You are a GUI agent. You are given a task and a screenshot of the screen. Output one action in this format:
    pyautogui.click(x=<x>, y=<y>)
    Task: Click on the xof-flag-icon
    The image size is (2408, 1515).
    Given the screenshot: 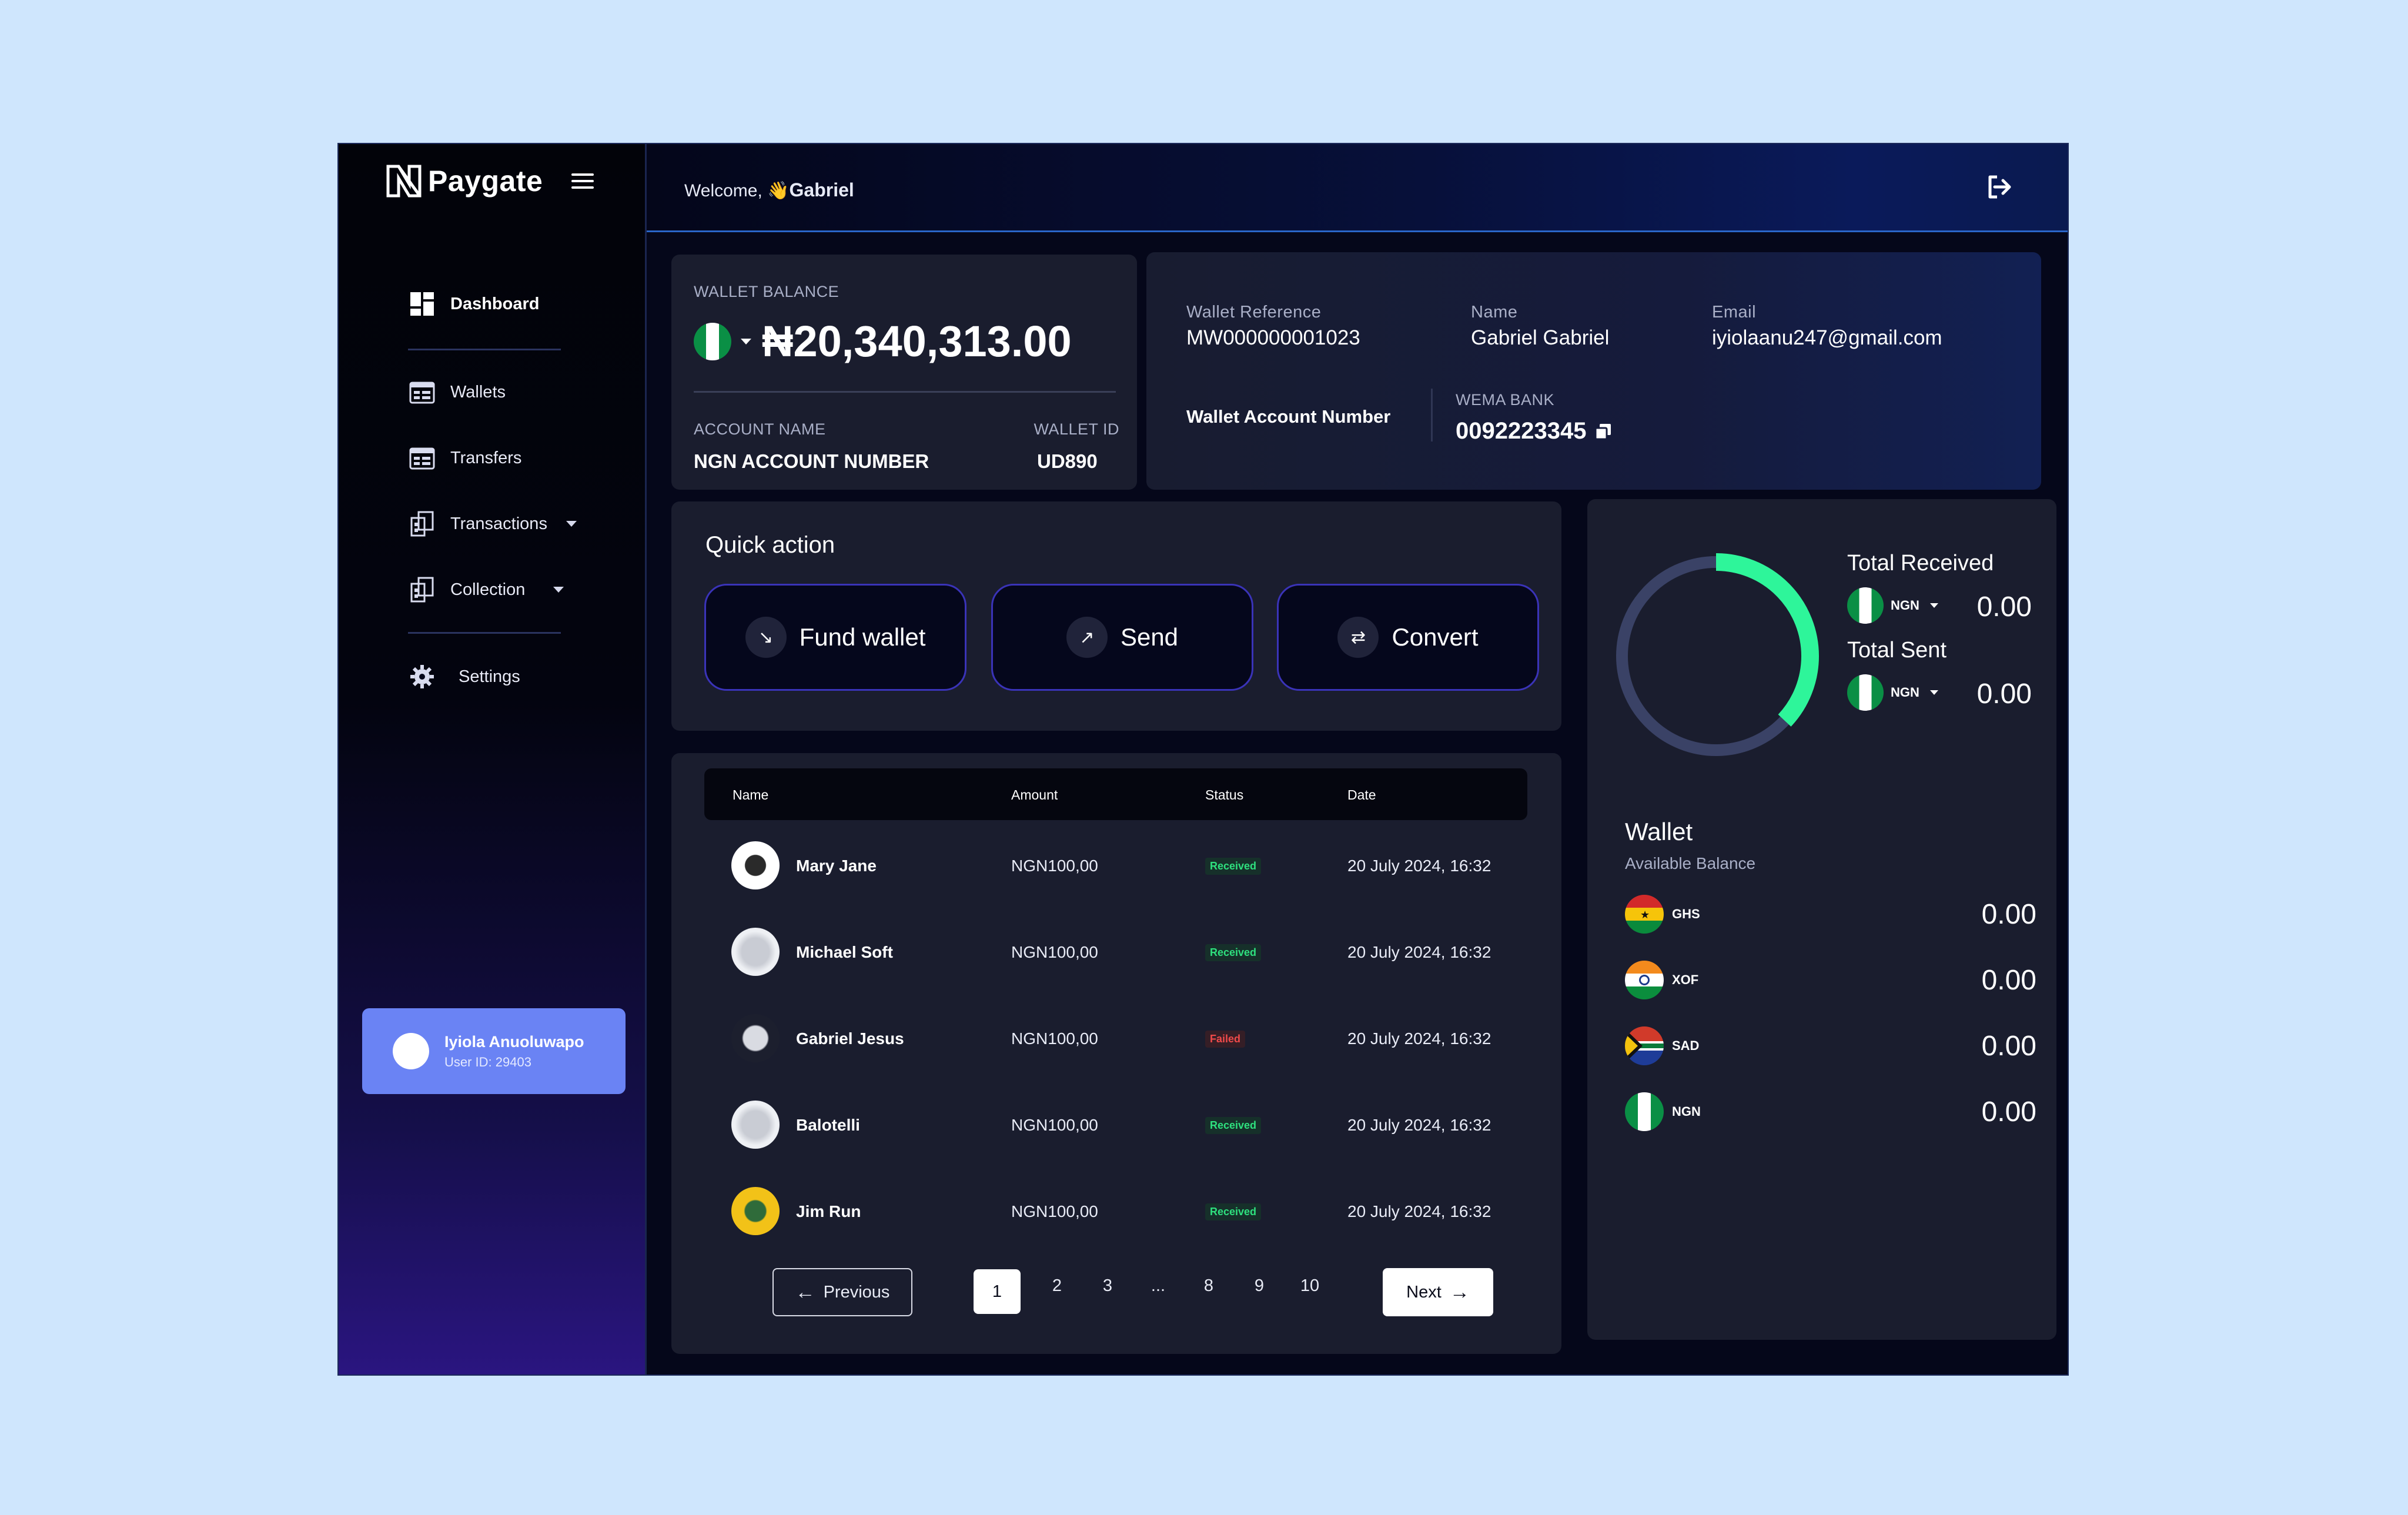 What is the action you would take?
    pyautogui.click(x=1644, y=980)
    